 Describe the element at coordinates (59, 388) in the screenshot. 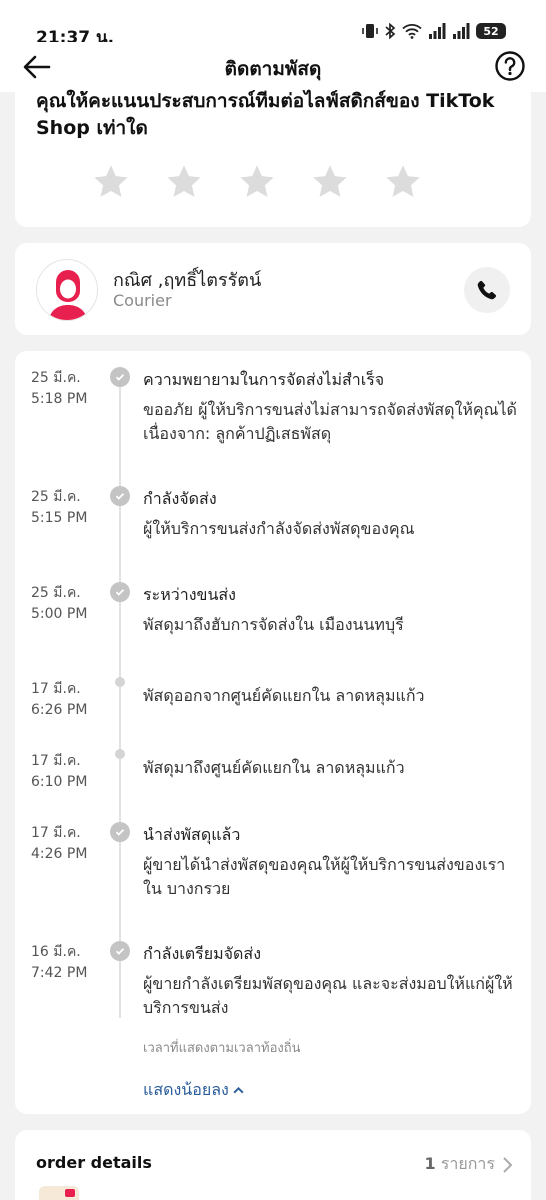

I see `timeline-date: 25 มี.ค. 5:18 PM` at that location.